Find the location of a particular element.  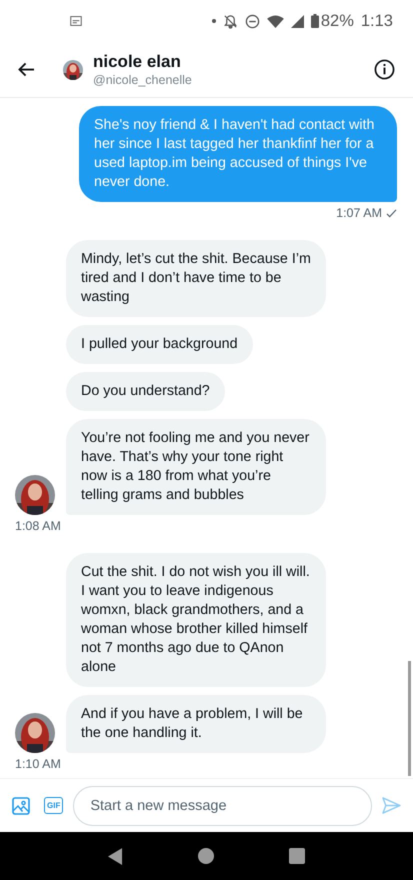

back-icon is located at coordinates (115, 856).